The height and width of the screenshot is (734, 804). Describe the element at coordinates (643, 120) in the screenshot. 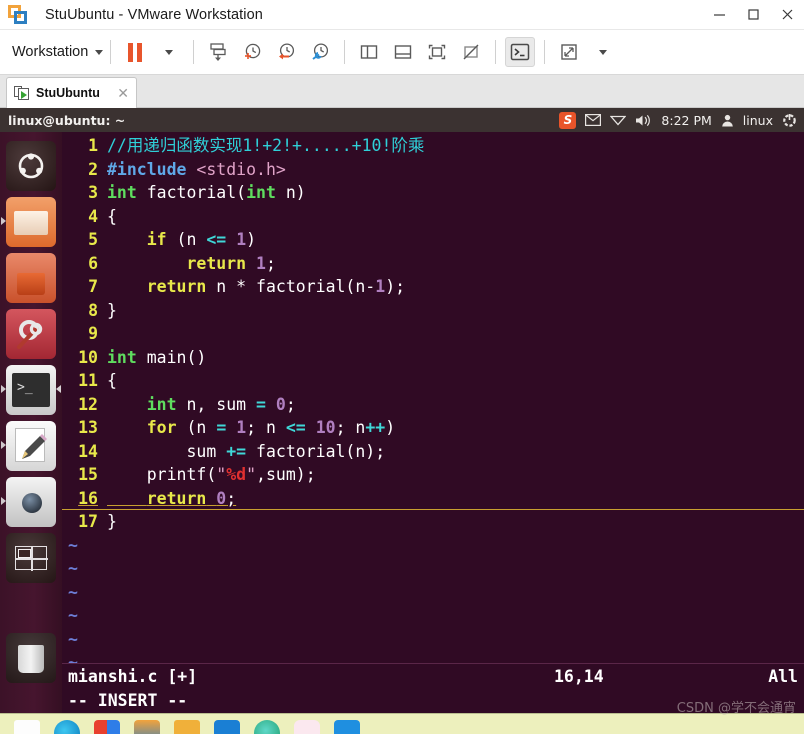

I see `volume-icon` at that location.